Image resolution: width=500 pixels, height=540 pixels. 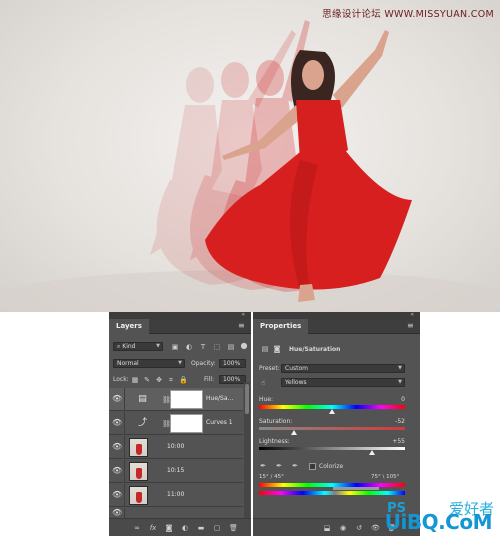 I want to click on filter-shape-icon: ⬚, so click(x=217, y=347).